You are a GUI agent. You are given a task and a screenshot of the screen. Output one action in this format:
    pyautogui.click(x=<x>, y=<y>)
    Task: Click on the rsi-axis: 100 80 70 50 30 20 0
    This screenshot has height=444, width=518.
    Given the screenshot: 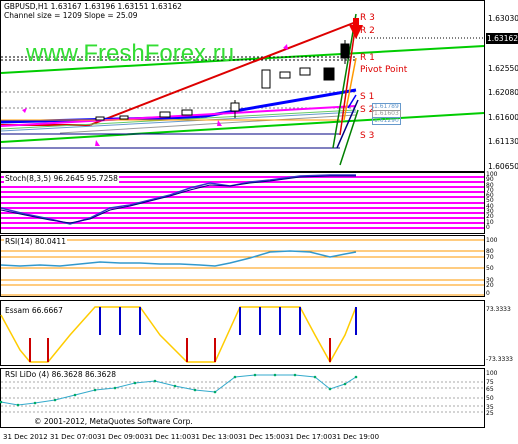 What is the action you would take?
    pyautogui.click(x=502, y=266)
    